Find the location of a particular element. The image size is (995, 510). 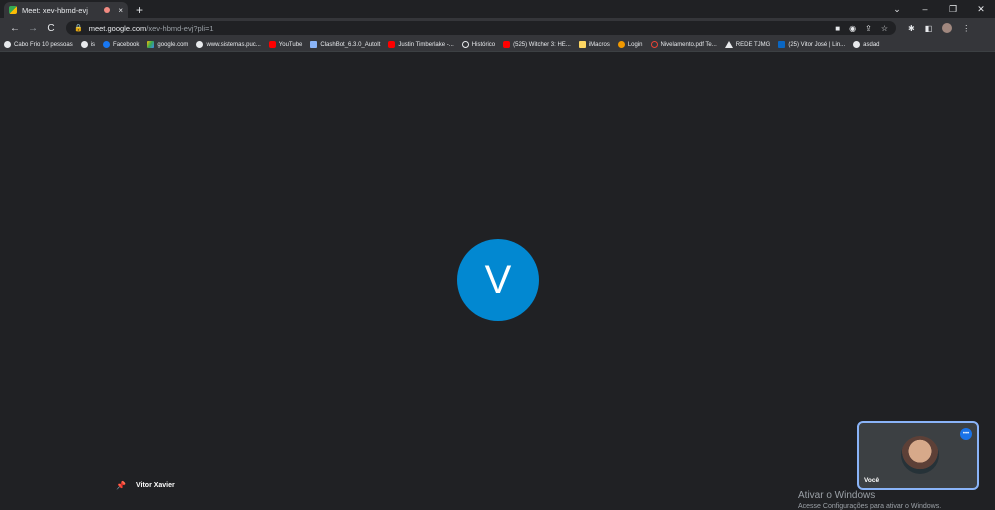

bookmark-in-icon is located at coordinates (782, 44).